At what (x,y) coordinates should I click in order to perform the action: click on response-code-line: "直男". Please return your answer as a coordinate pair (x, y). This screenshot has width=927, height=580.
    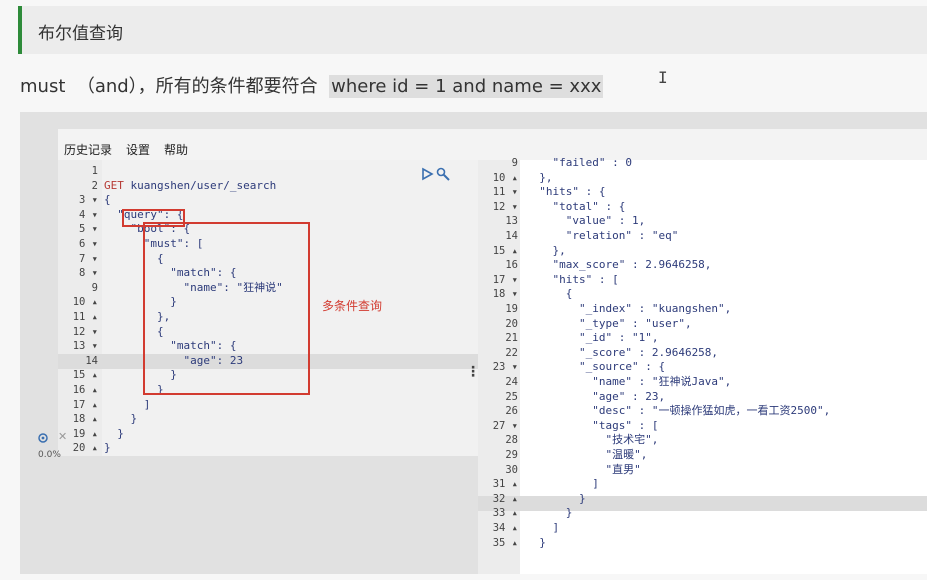
    Looking at the image, I should click on (583, 469).